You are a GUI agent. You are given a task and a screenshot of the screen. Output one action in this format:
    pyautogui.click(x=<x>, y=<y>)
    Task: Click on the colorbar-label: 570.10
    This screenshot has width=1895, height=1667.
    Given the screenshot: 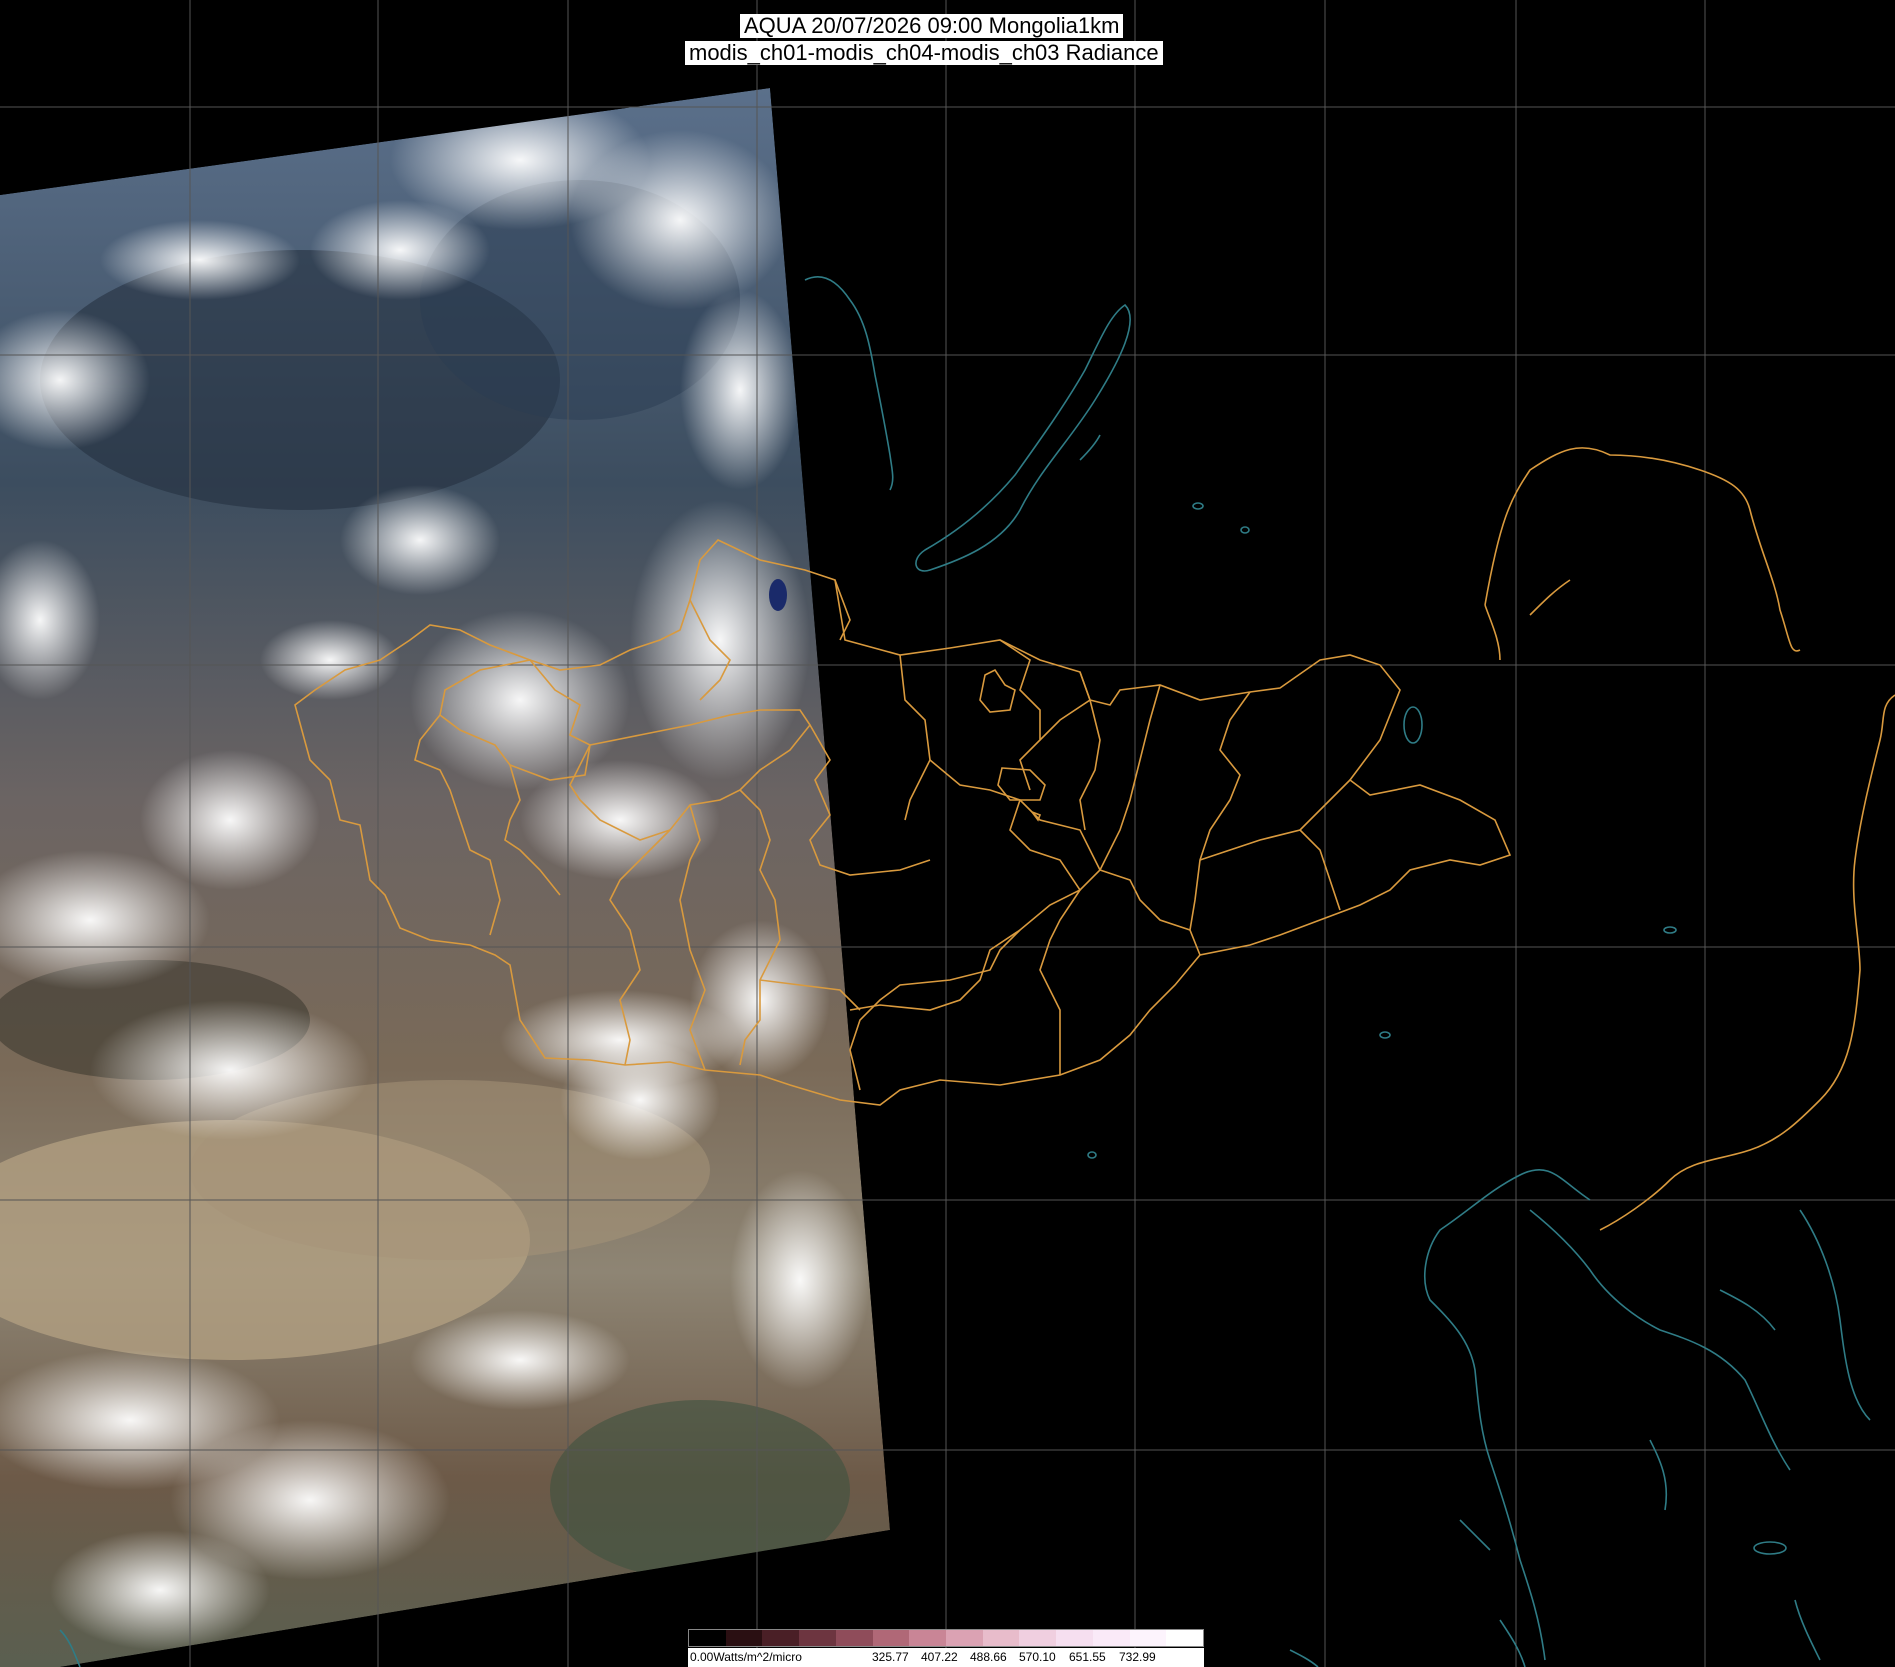 What is the action you would take?
    pyautogui.click(x=1037, y=1657)
    